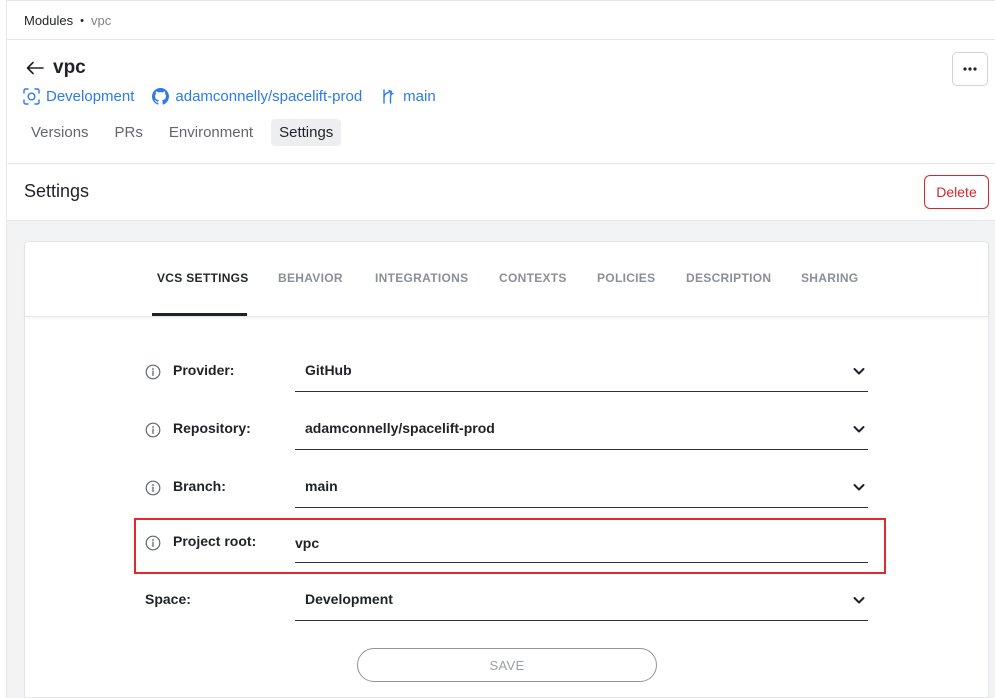 This screenshot has width=995, height=698. I want to click on branch-label: main, so click(419, 96).